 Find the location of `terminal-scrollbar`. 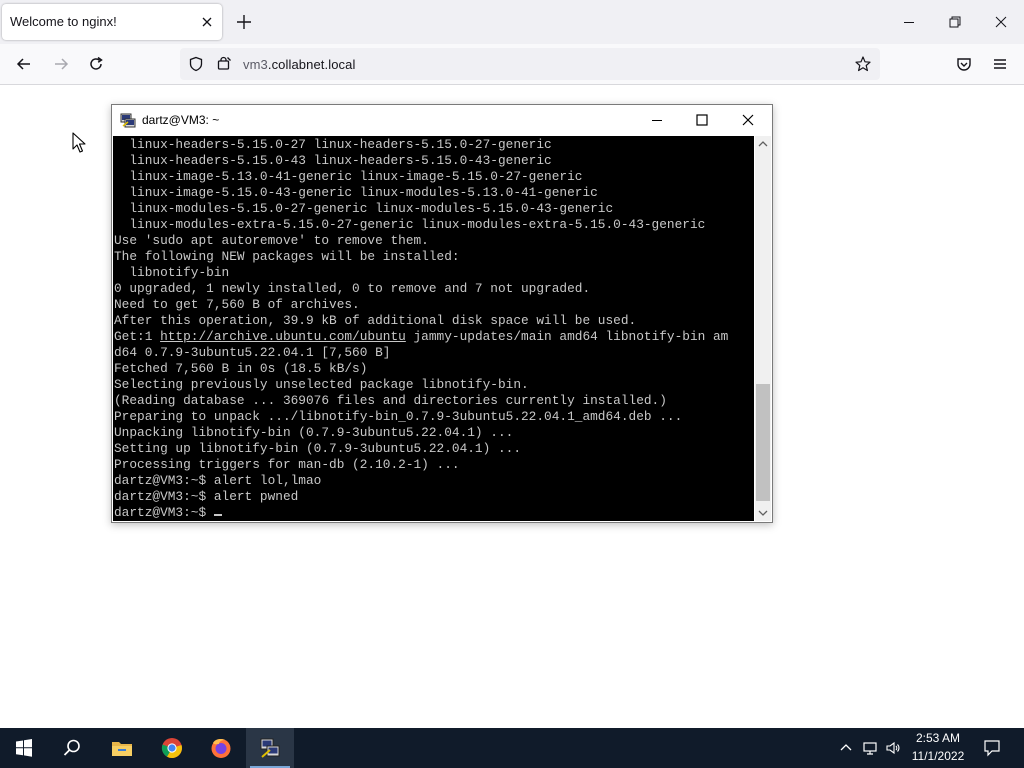

terminal-scrollbar is located at coordinates (763, 328).